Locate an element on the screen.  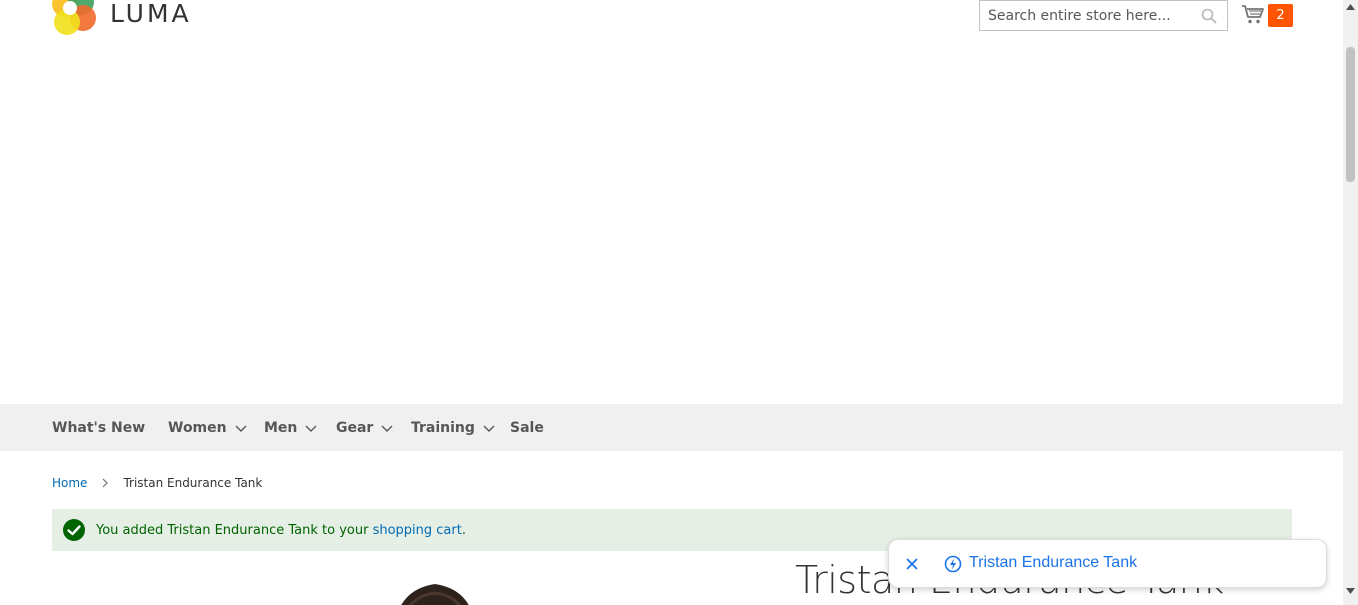
chevron-right-icon is located at coordinates (106, 483).